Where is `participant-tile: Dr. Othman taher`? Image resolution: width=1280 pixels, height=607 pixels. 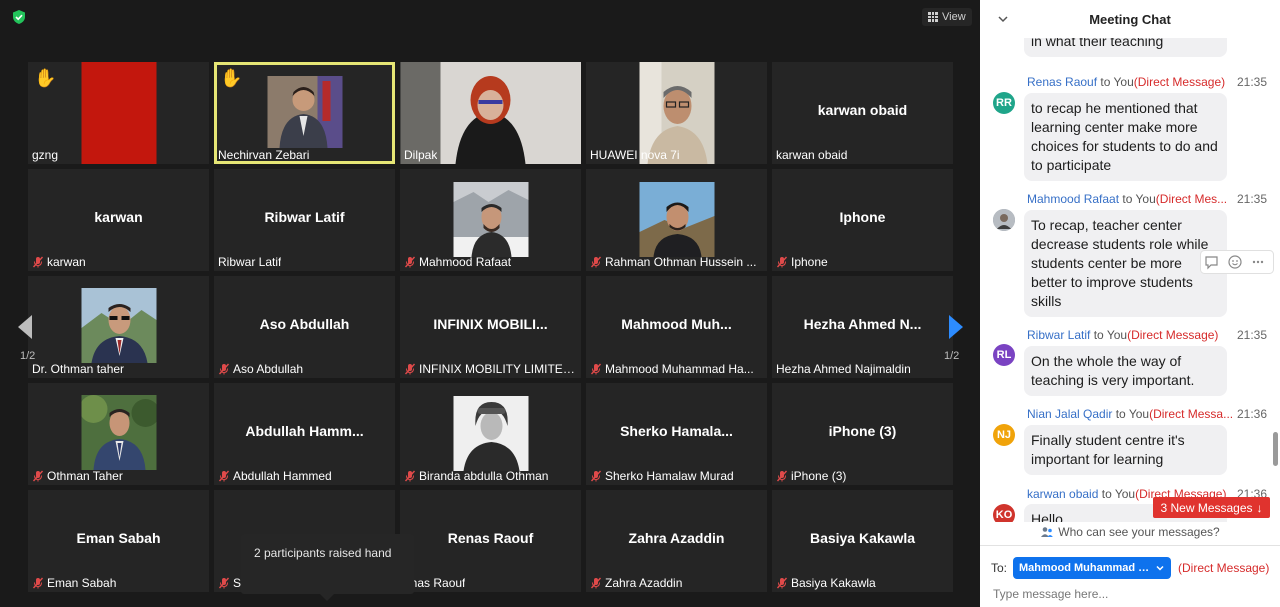
participant-tile: Dr. Othman taher is located at coordinates (118, 327).